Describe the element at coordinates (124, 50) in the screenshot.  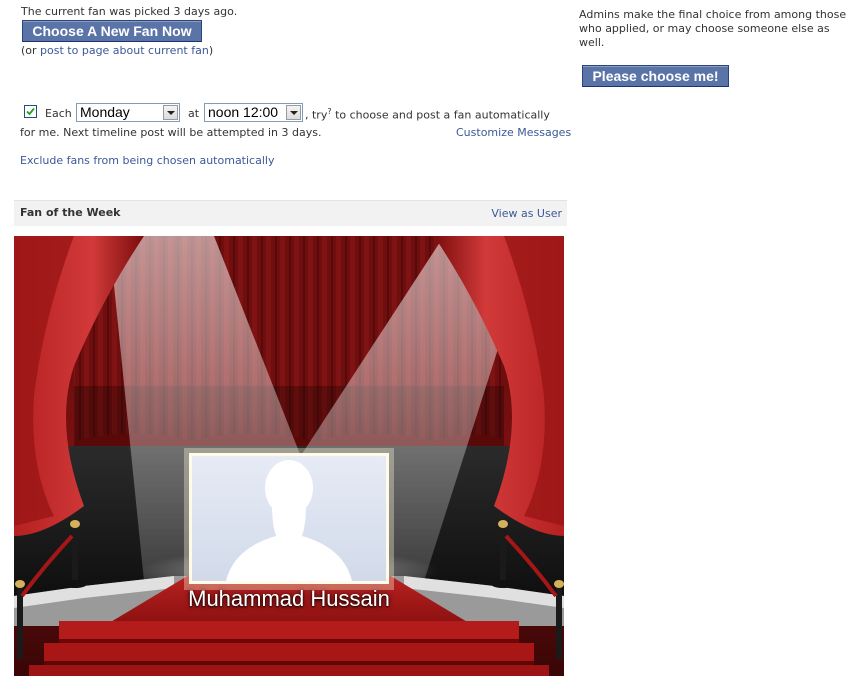
I see `post-to-page-link: post to page about current fan` at that location.